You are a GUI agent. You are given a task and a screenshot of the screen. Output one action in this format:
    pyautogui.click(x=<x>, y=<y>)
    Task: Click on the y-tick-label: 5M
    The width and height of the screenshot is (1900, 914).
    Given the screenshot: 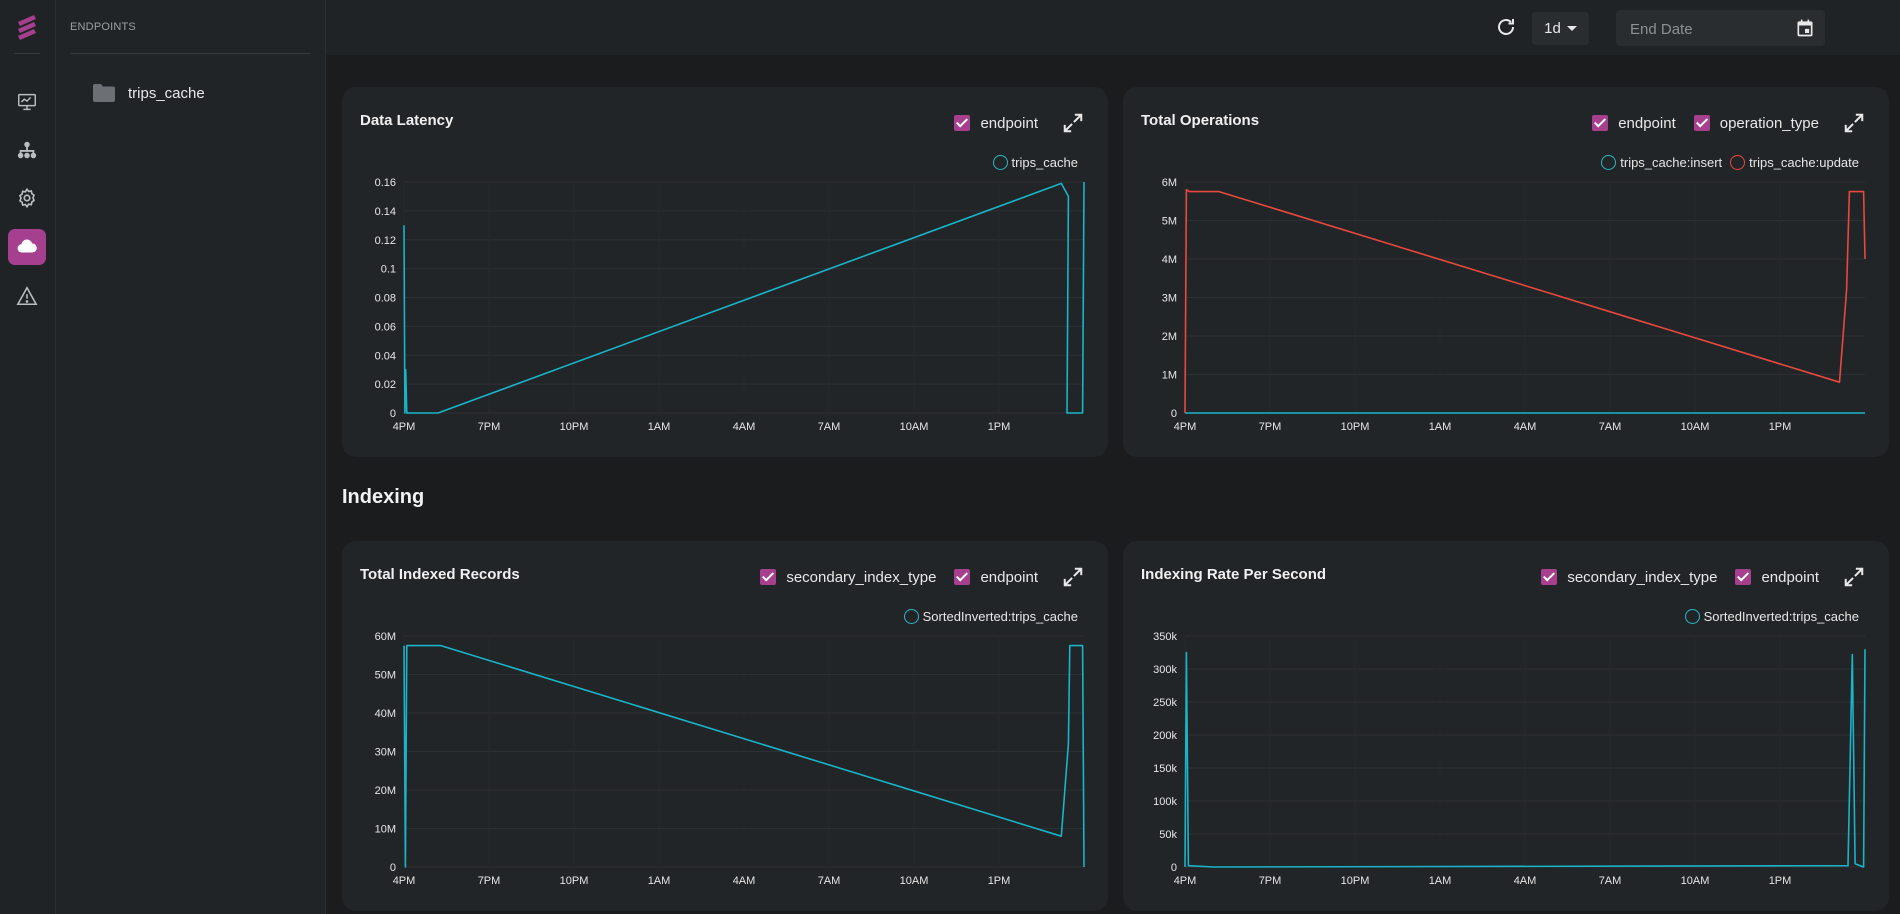 What is the action you would take?
    pyautogui.click(x=1169, y=222)
    